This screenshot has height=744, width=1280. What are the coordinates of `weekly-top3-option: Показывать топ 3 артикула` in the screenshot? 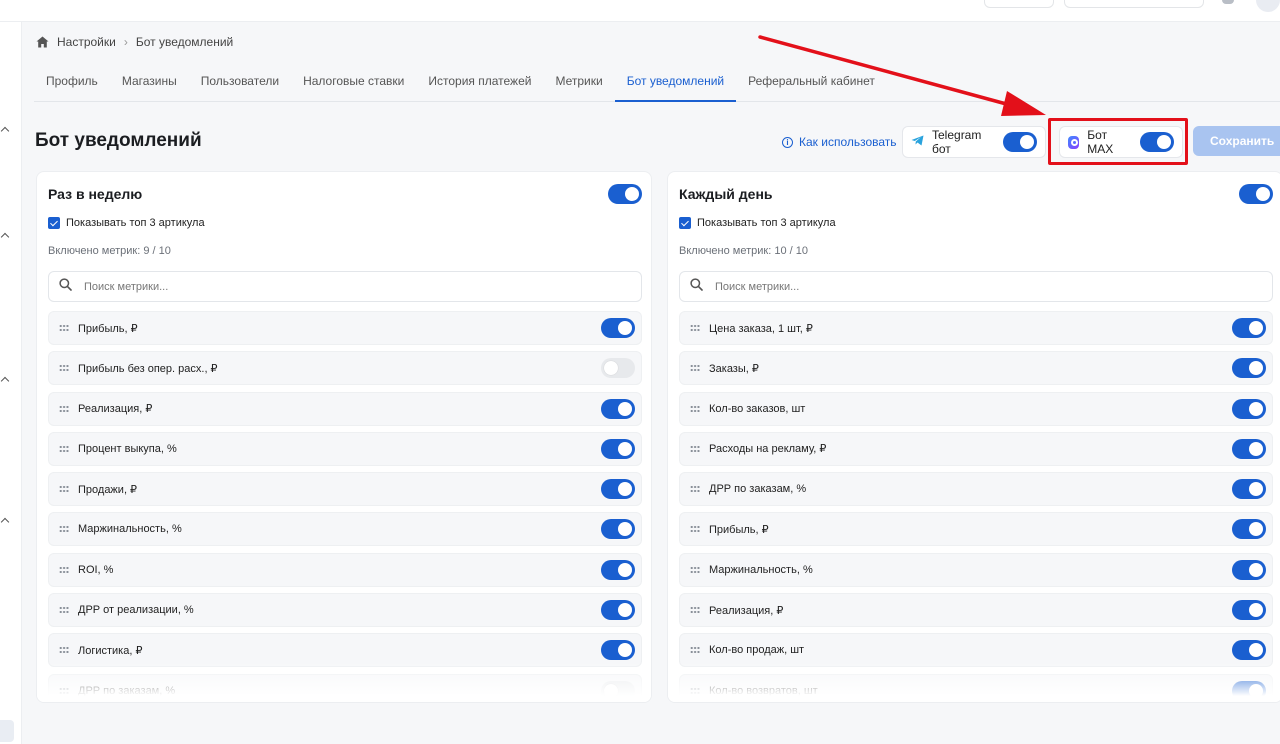 It's located at (126, 223).